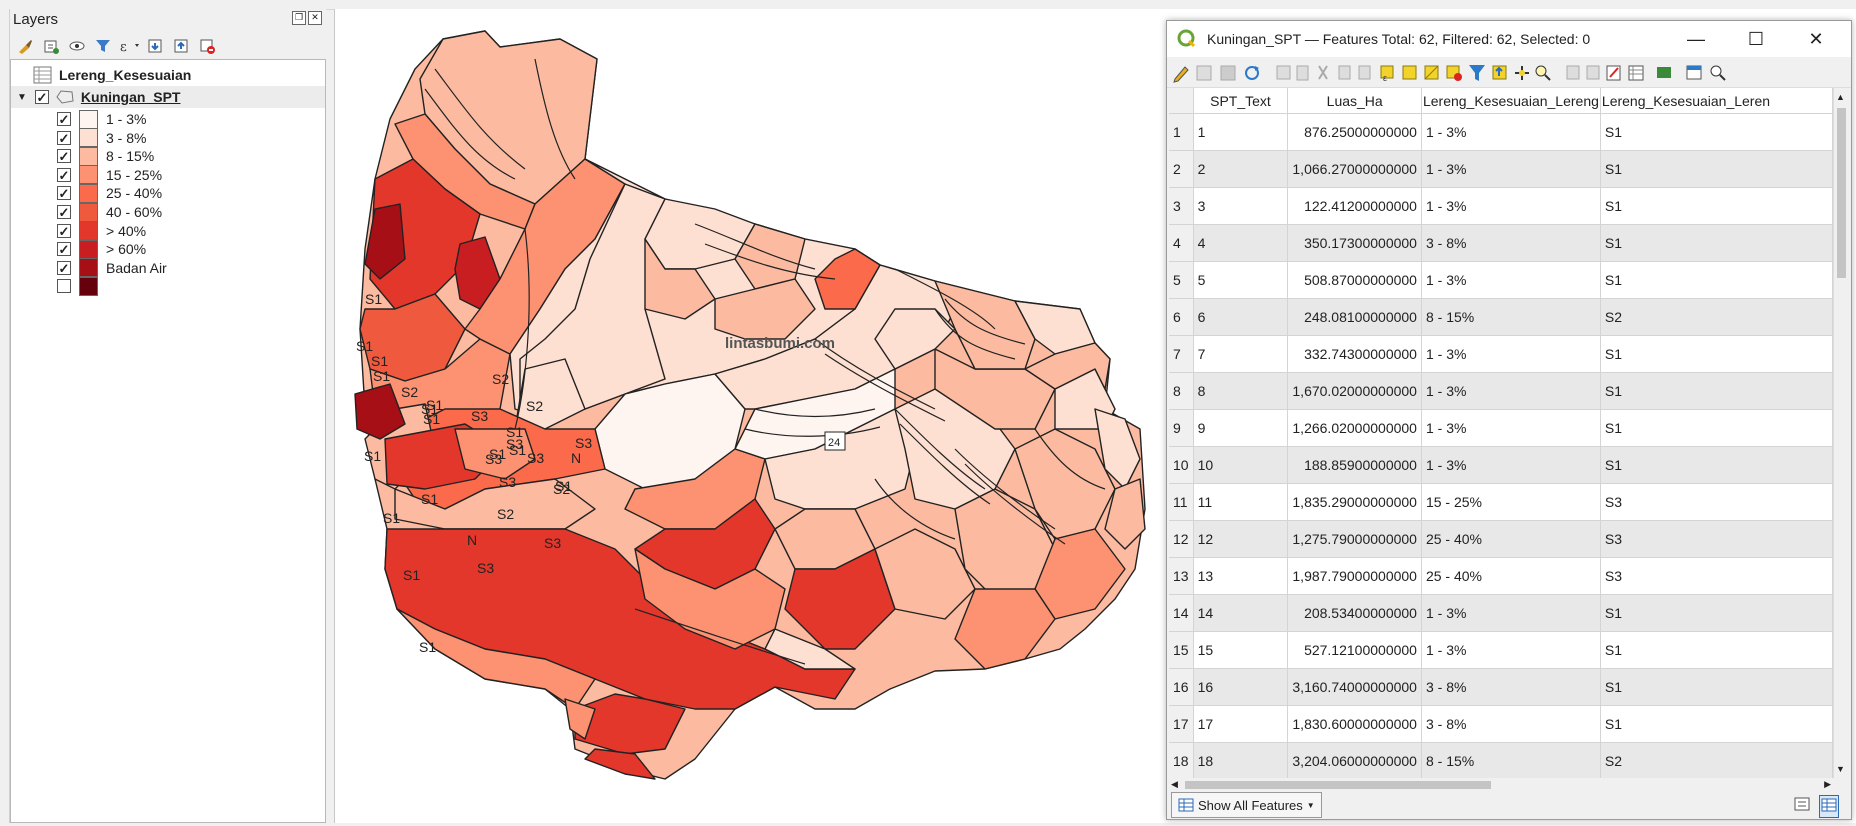 The width and height of the screenshot is (1856, 826). What do you see at coordinates (1241, 502) in the screenshot?
I see `spt-text-cell: 11` at bounding box center [1241, 502].